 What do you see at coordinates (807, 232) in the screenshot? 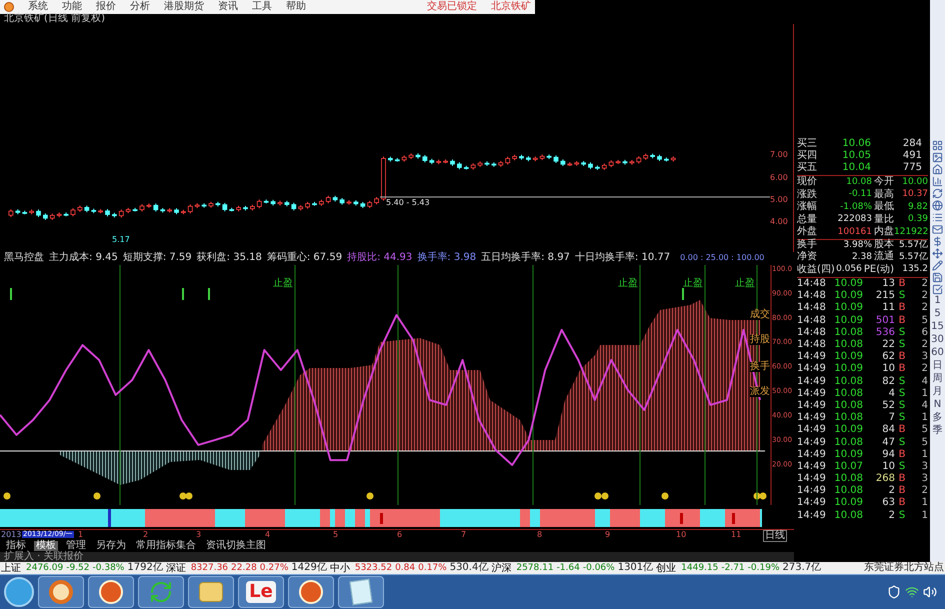
I see `quote-label: 外盘` at bounding box center [807, 232].